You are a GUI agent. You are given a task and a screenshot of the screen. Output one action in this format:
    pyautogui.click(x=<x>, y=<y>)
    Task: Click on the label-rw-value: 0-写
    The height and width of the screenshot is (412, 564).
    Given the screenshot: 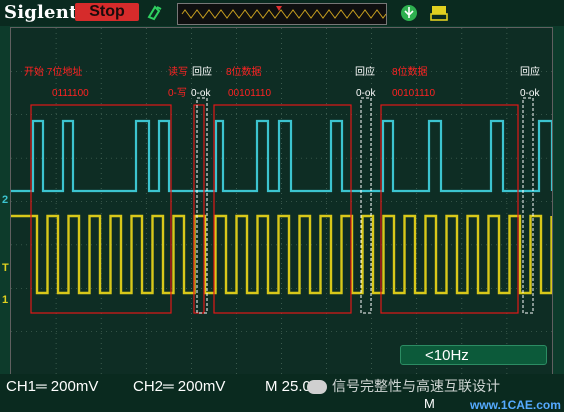 What is the action you would take?
    pyautogui.click(x=177, y=93)
    